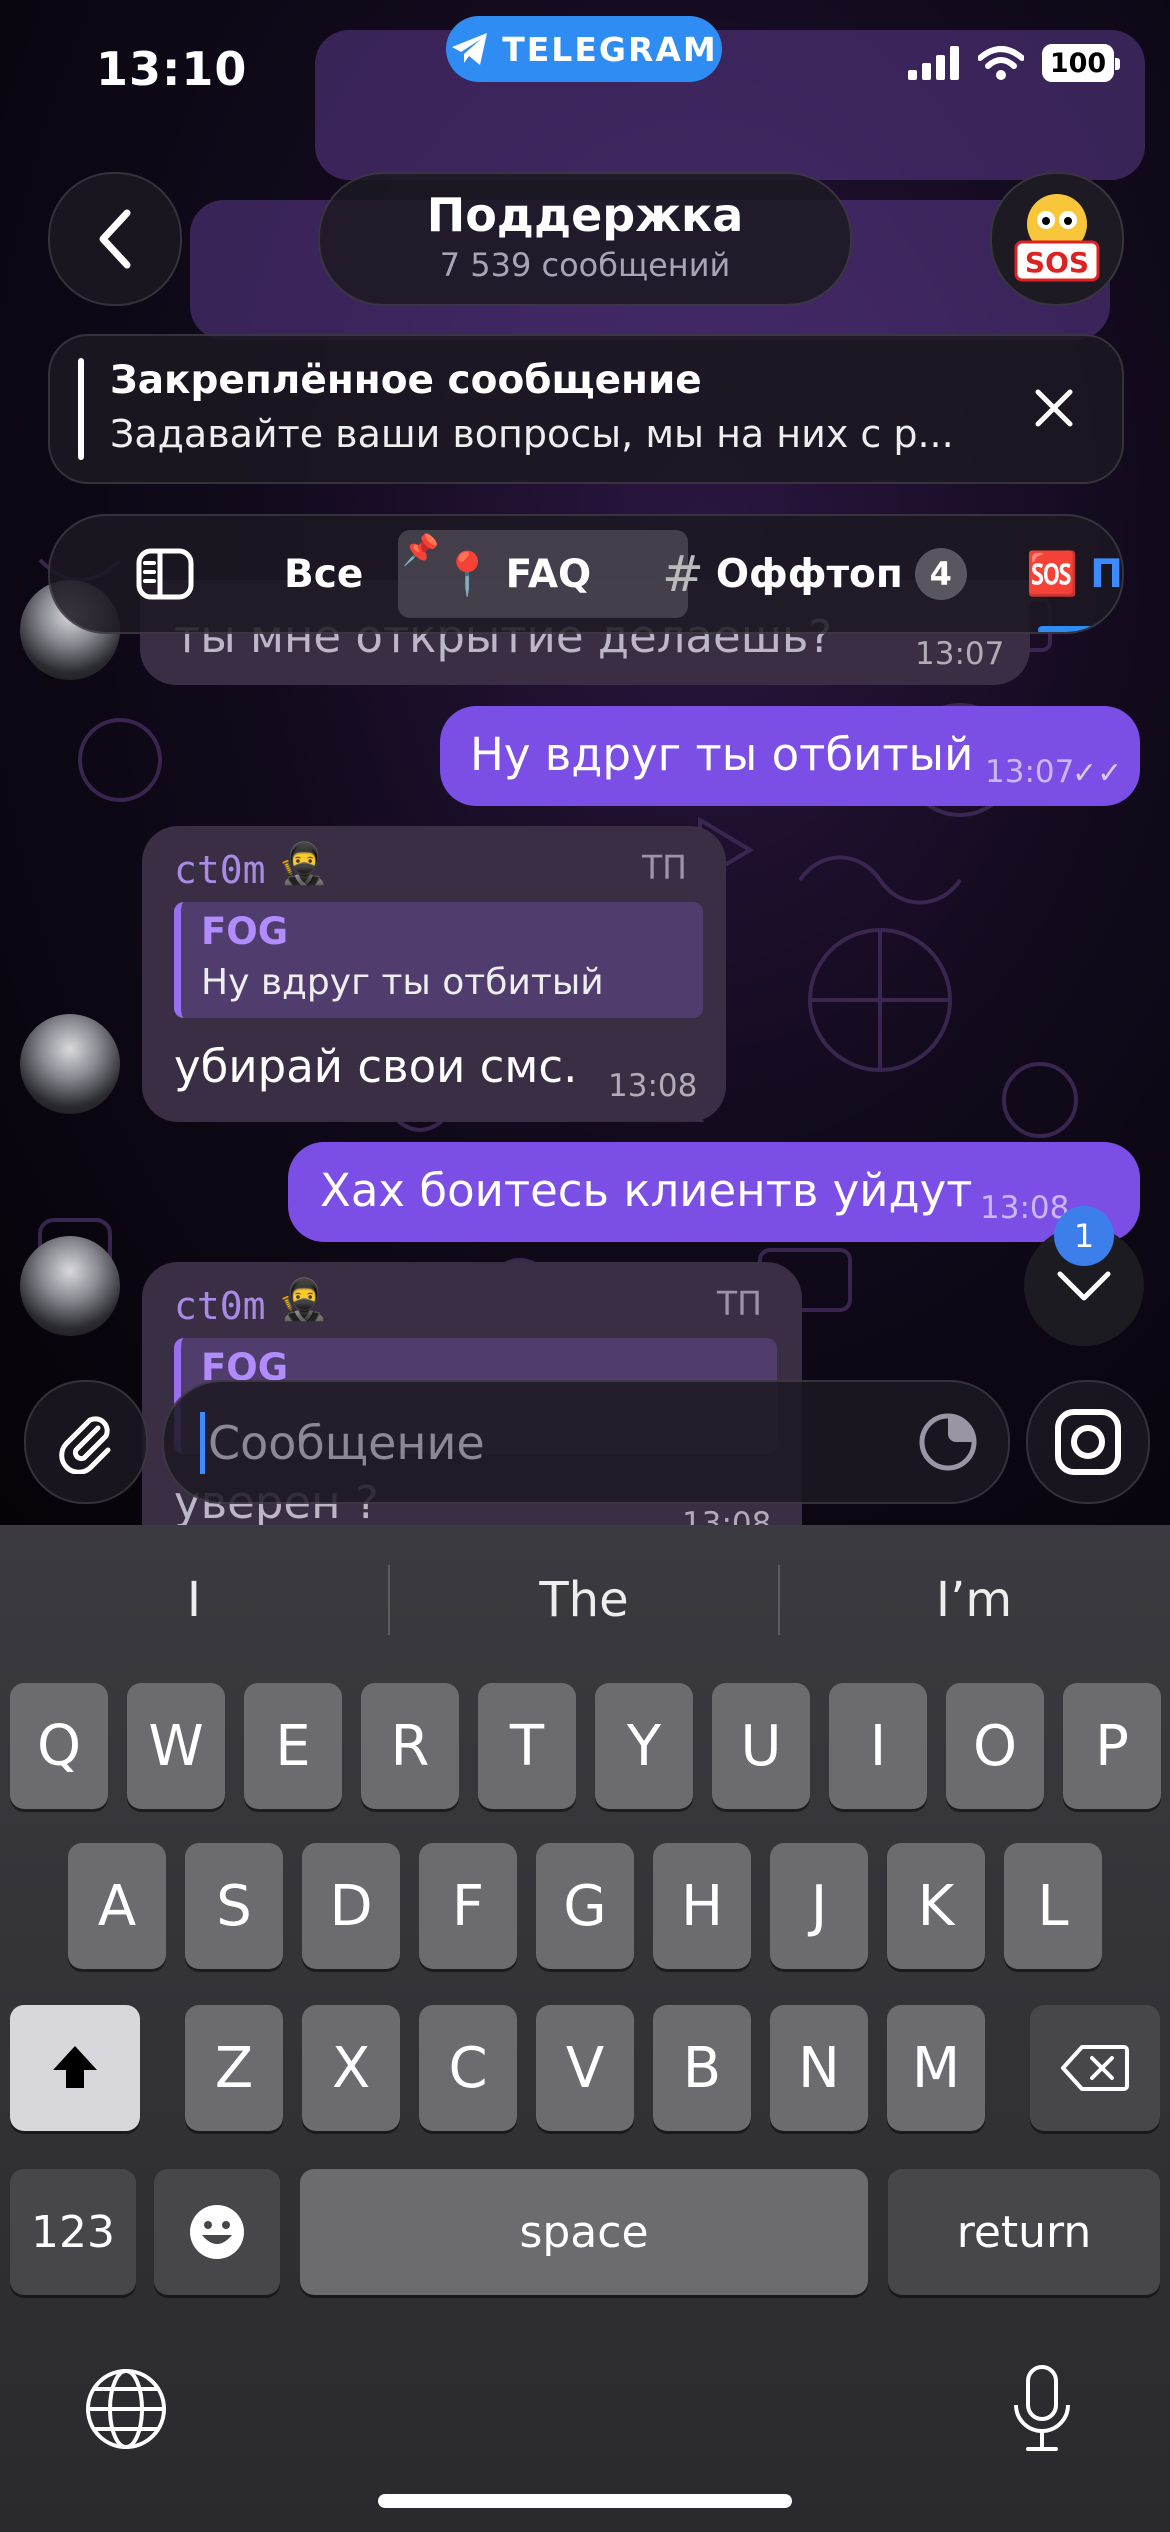  Describe the element at coordinates (610, 49) in the screenshot. I see `app-pill-label: TELEGRAM` at that location.